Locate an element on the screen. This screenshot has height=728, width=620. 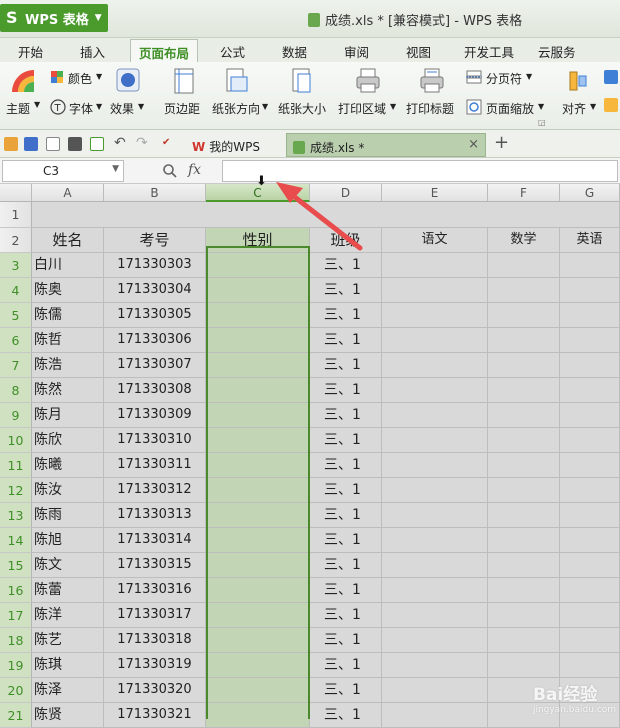
cell-g8 is located at coordinates (590, 390).